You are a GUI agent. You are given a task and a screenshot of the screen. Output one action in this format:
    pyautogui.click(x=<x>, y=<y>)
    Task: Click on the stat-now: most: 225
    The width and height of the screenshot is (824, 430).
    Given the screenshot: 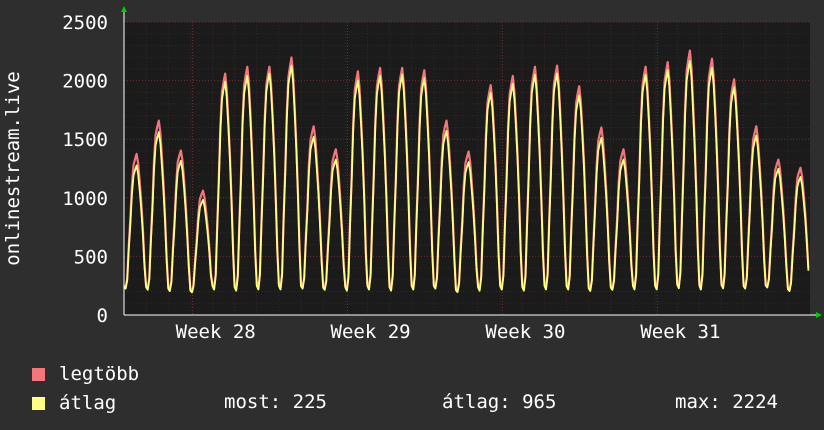 What is the action you would take?
    pyautogui.click(x=275, y=402)
    